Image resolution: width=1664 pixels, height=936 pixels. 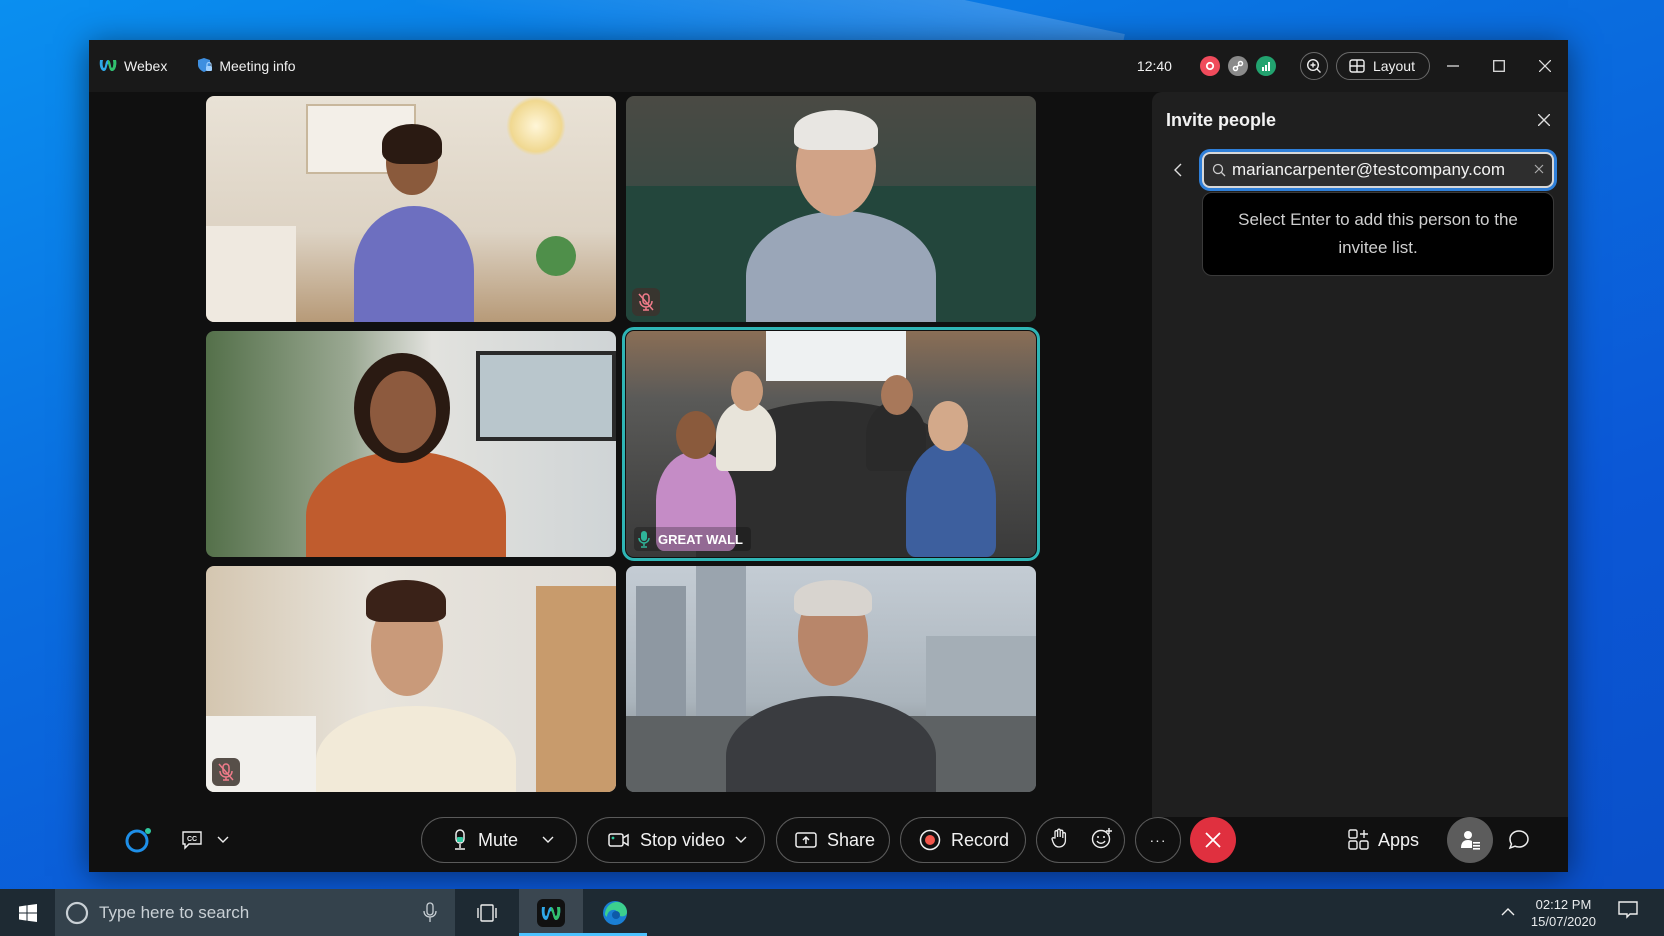 What do you see at coordinates (618, 840) in the screenshot?
I see `video-camera-icon` at bounding box center [618, 840].